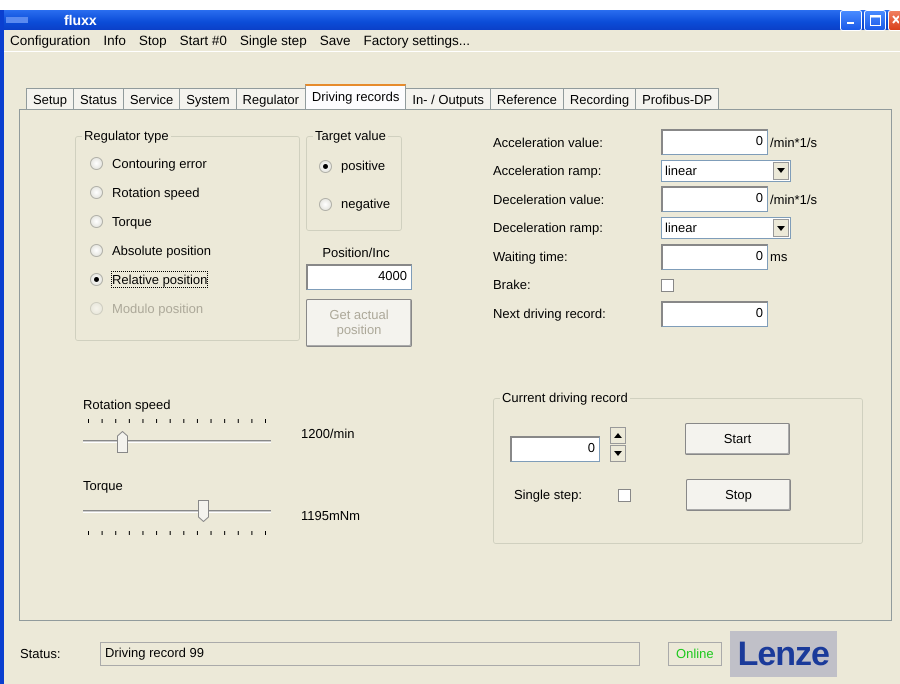 The image size is (900, 684). What do you see at coordinates (555, 449) in the screenshot?
I see `record-number-field: 0` at bounding box center [555, 449].